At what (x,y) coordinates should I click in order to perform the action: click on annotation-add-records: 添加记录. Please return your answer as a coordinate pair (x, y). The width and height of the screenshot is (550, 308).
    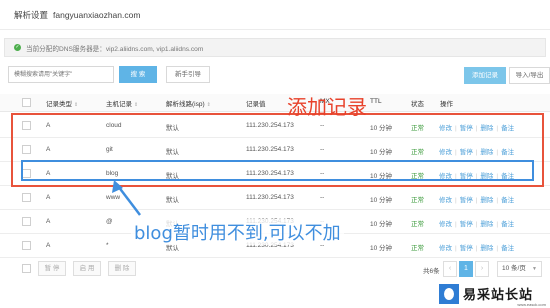
    Looking at the image, I should click on (327, 107).